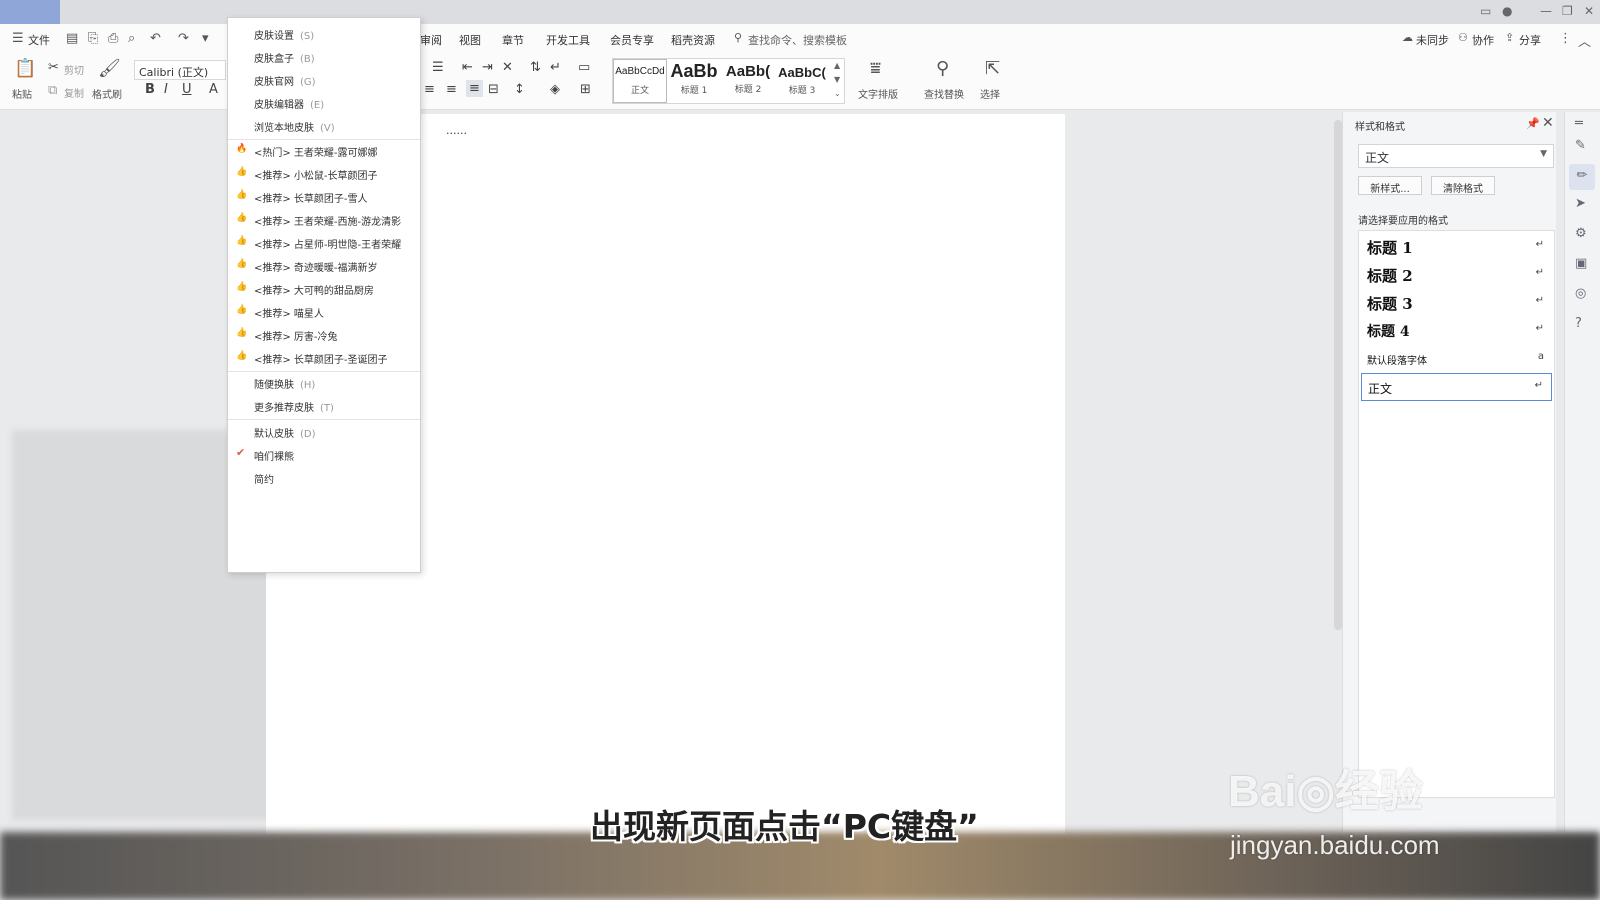 This screenshot has height=900, width=1600. Describe the element at coordinates (131, 38) in the screenshot. I see `print-preview-icon: ⌕` at that location.